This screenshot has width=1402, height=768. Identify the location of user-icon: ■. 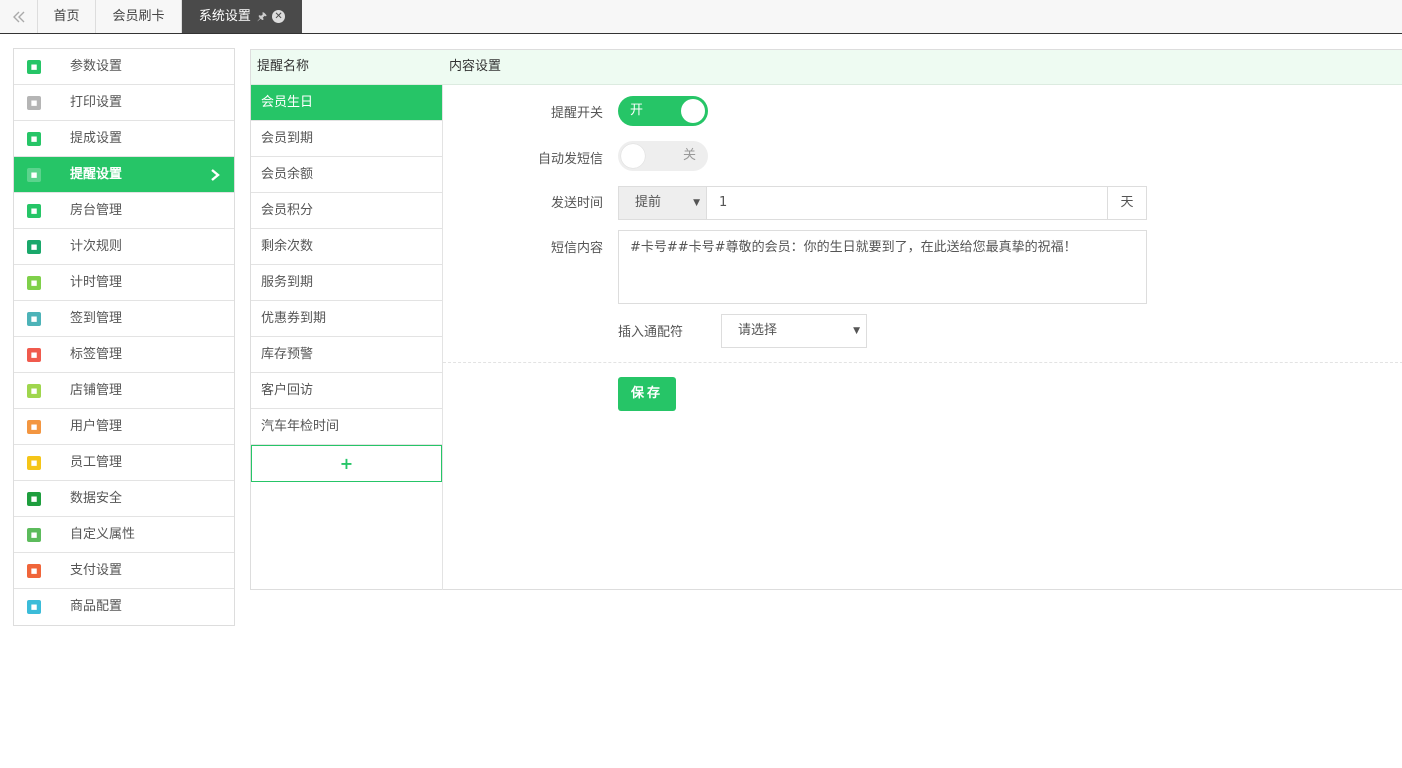
(34, 427).